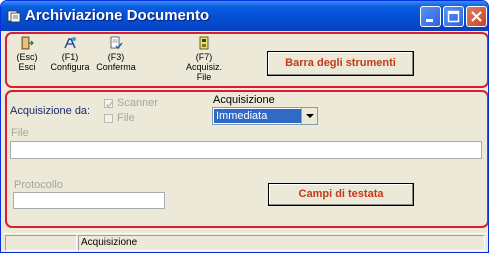 The width and height of the screenshot is (489, 253). I want to click on status-bar: Acquisizione, so click(245, 242).